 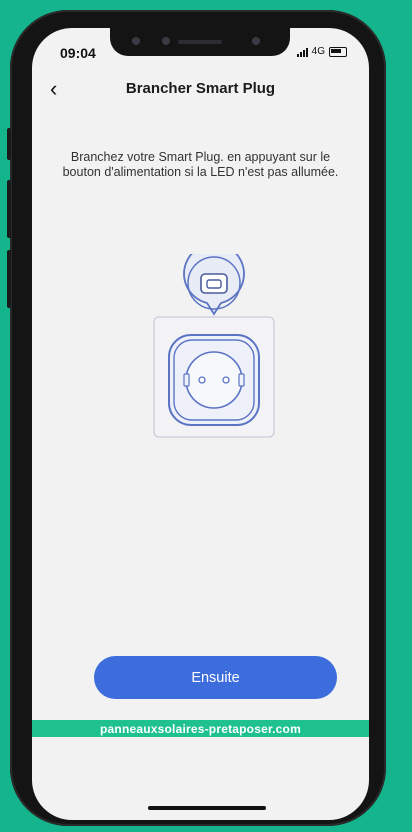 What do you see at coordinates (214, 340) in the screenshot?
I see `smart-plug-socket-icon` at bounding box center [214, 340].